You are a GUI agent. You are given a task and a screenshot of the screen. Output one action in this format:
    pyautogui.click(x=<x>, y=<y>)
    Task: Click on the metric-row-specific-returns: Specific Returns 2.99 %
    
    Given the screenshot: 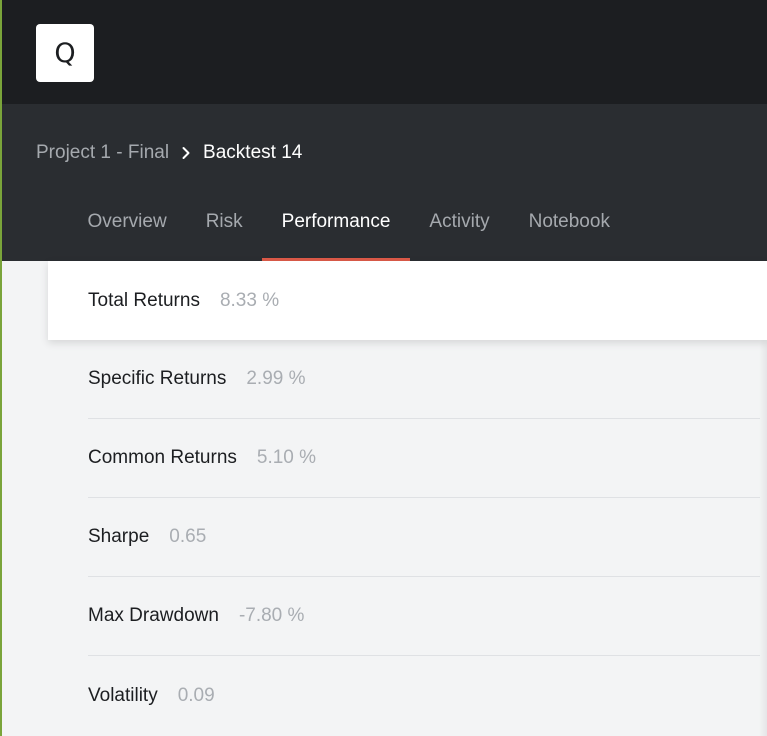 What is the action you would take?
    pyautogui.click(x=424, y=379)
    